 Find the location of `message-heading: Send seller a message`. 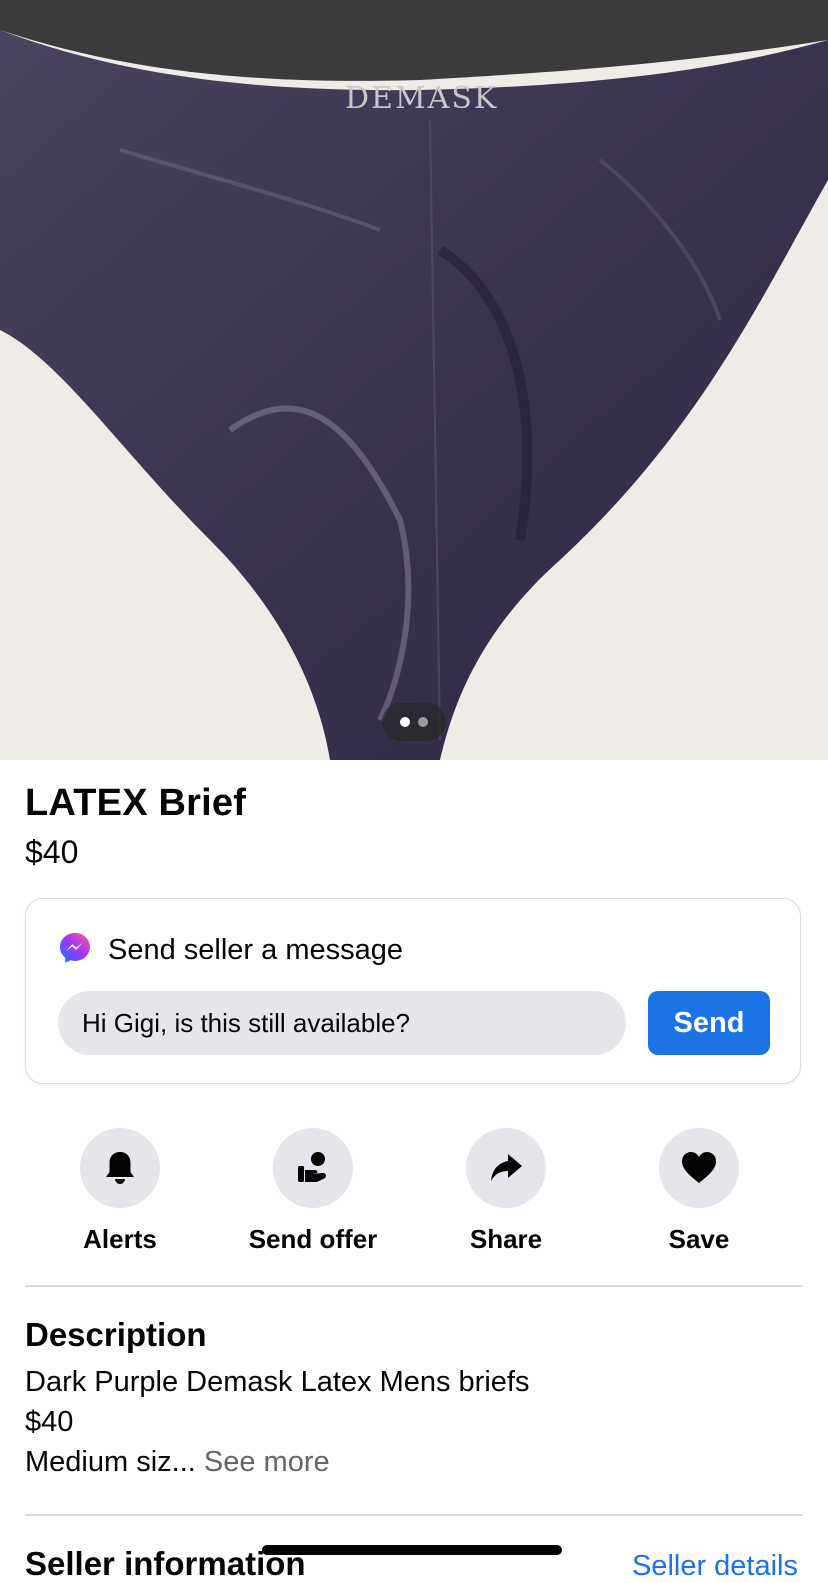

message-heading: Send seller a message is located at coordinates (255, 950).